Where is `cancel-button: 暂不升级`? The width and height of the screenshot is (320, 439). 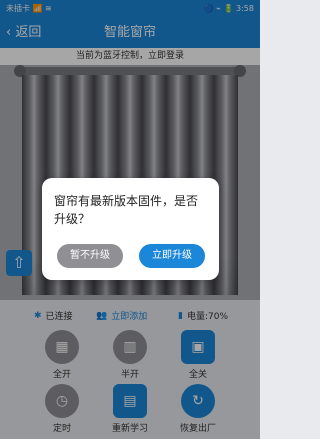
cancel-button: 暂不升级 is located at coordinates (90, 256).